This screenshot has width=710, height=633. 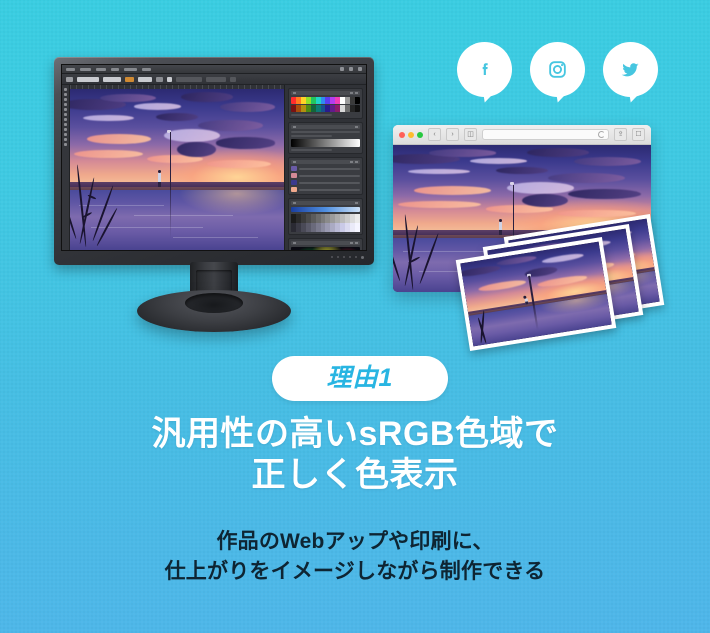 I want to click on headline-line-1: 汎用性の高いsRGB色域で, so click(x=355, y=434).